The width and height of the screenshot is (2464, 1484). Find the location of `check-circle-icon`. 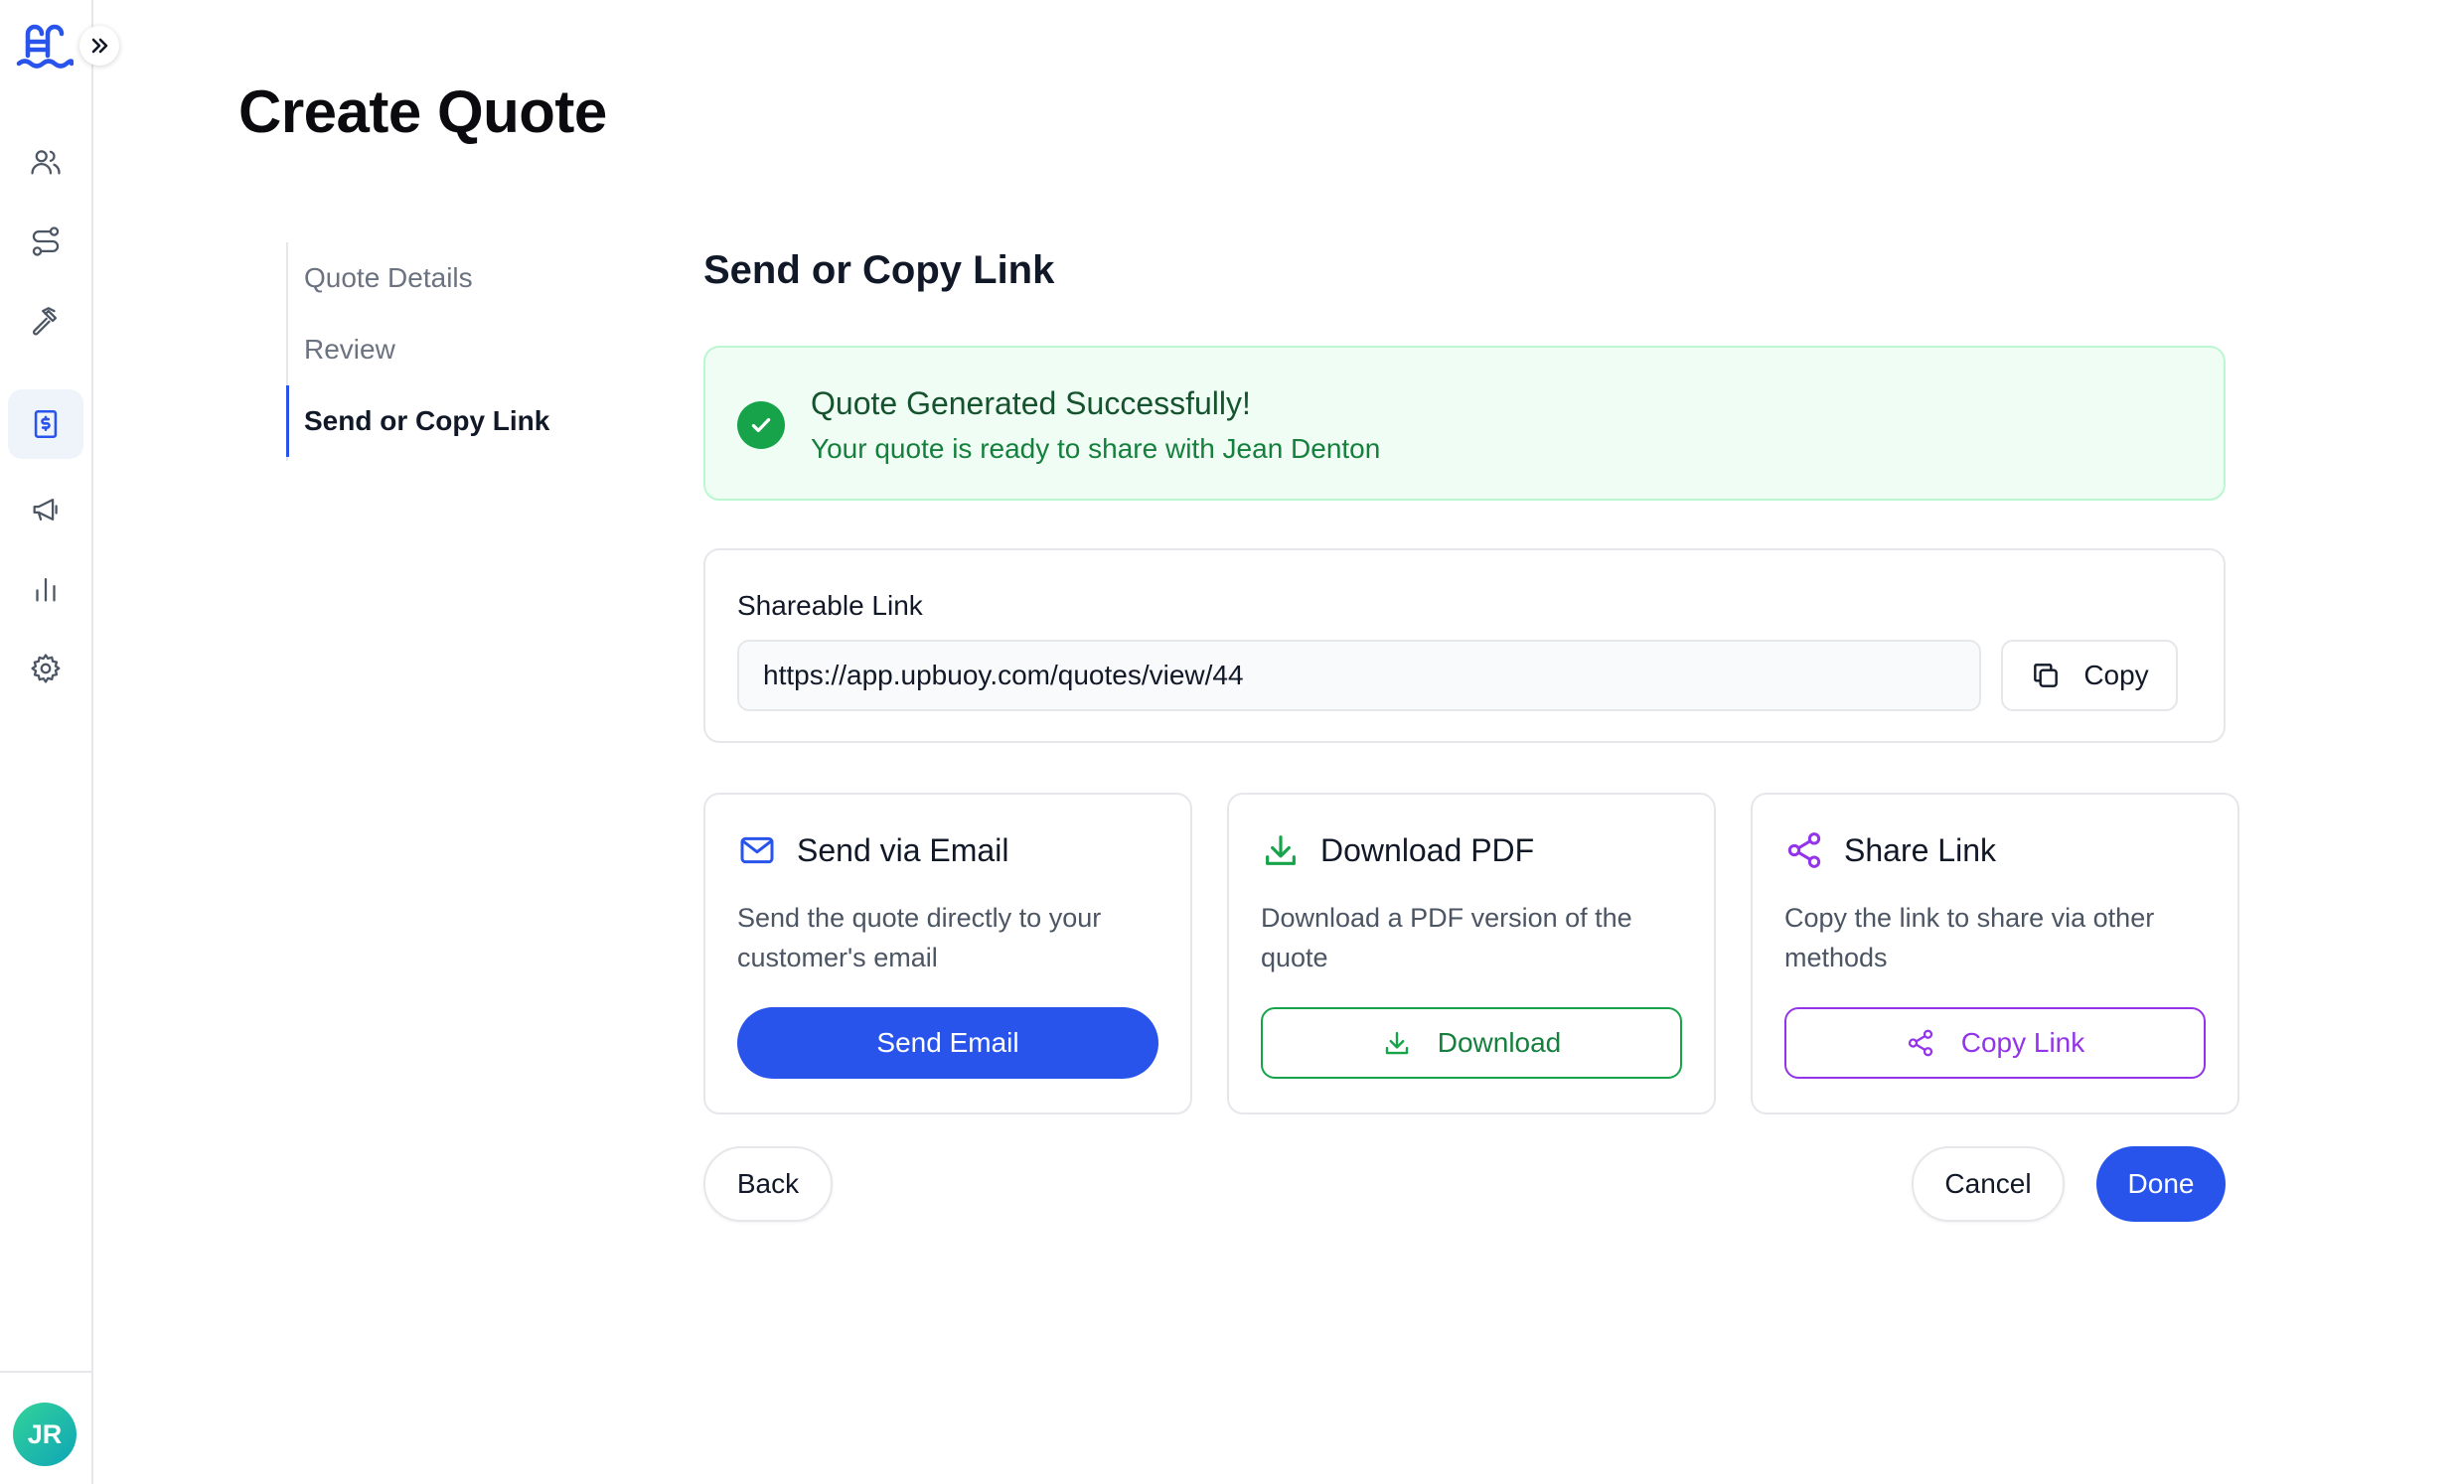

check-circle-icon is located at coordinates (761, 425).